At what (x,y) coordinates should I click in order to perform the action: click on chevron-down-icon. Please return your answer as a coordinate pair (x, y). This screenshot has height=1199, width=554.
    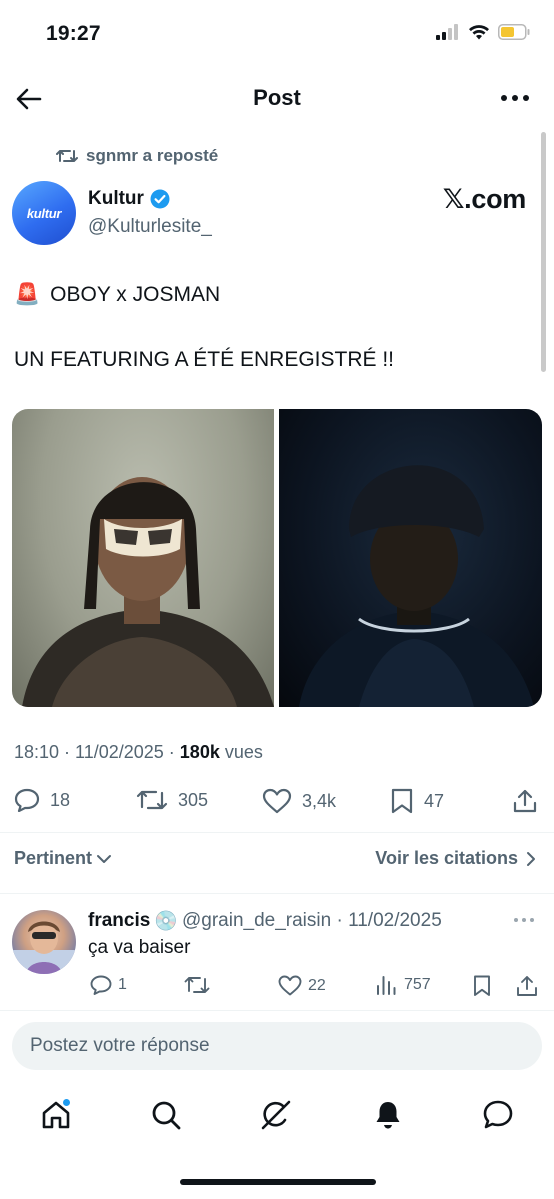
    Looking at the image, I should click on (104, 859).